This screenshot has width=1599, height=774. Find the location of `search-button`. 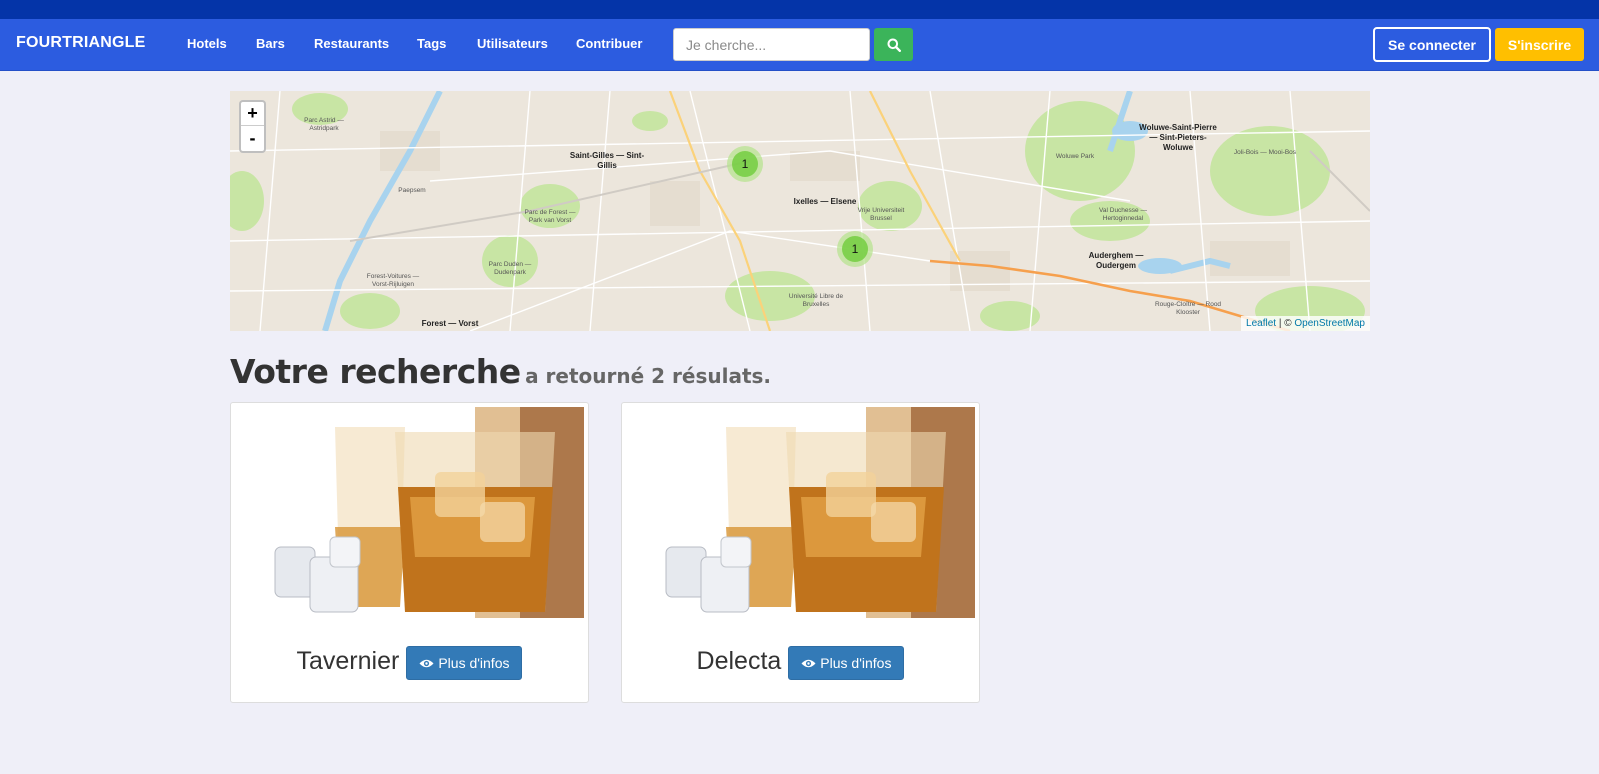

search-button is located at coordinates (893, 44).